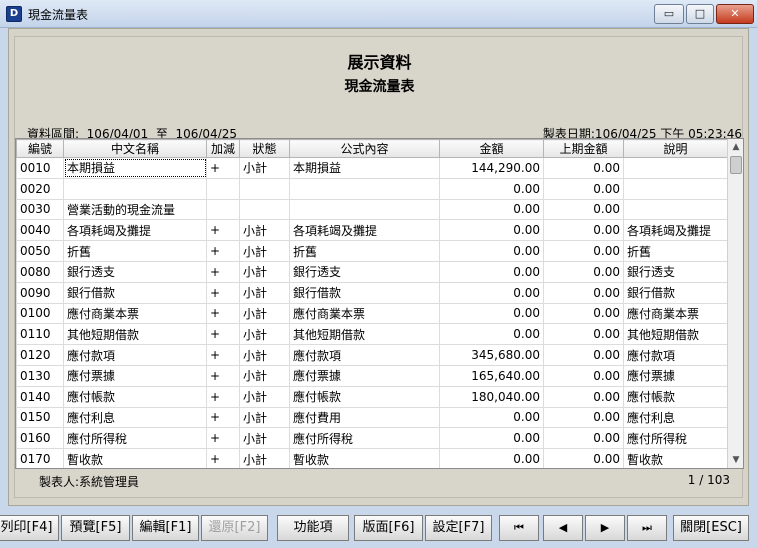 Image resolution: width=757 pixels, height=548 pixels. Describe the element at coordinates (563, 528) in the screenshot. I see `prev-page-icon: ◀` at that location.